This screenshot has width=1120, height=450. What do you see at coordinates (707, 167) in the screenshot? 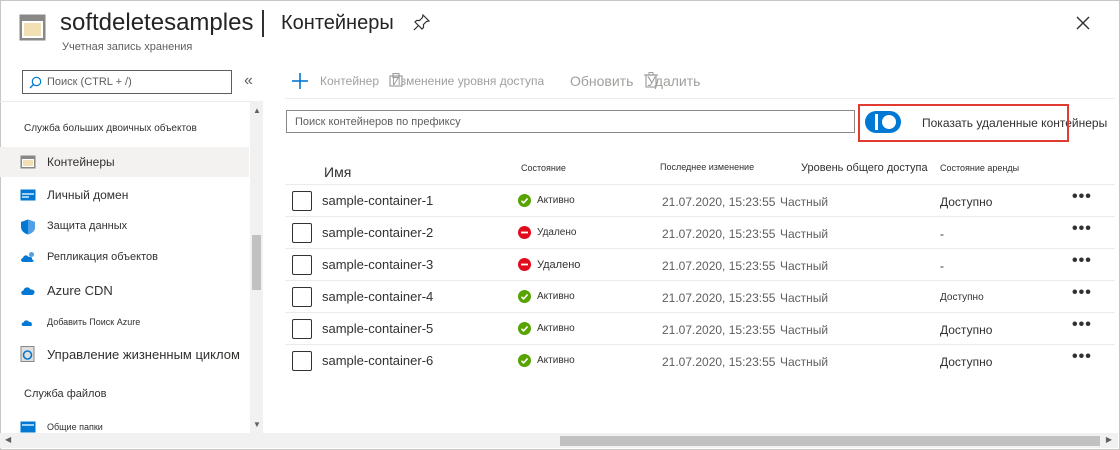
I see `column-header-modified: Последнее изменение` at bounding box center [707, 167].